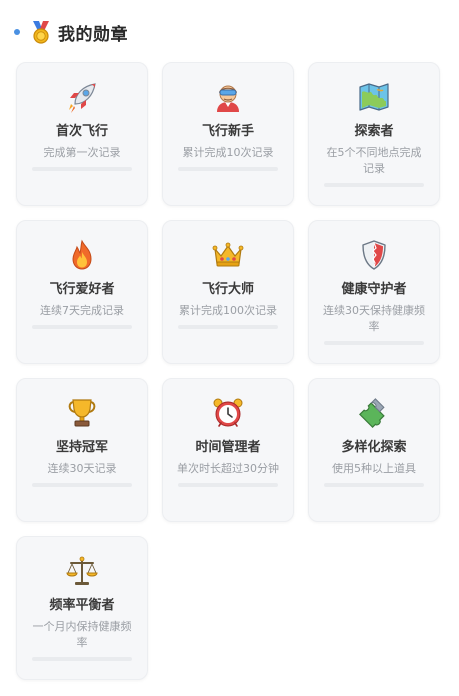 Image resolution: width=459 pixels, height=696 pixels. I want to click on section-header: 我的勋章, so click(71, 32).